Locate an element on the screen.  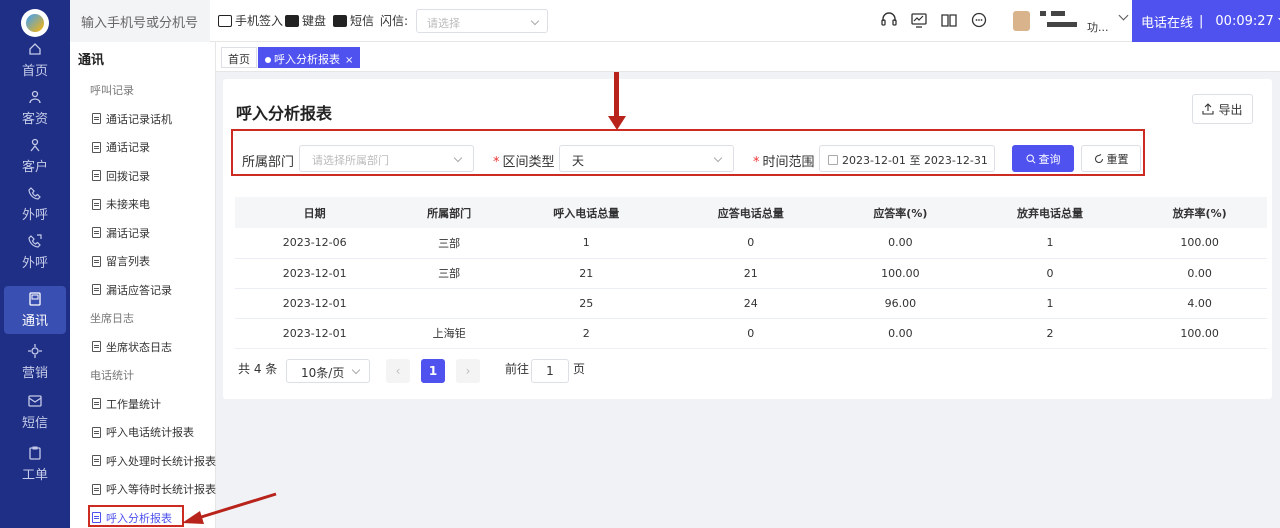
flash-label: 闪信: is located at coordinates (394, 21).